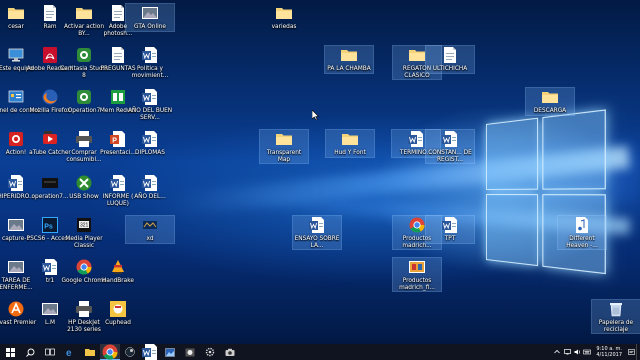 The image size is (640, 360). What do you see at coordinates (284, 156) in the screenshot?
I see `desktop-icon-label: Transparent Map` at bounding box center [284, 156].